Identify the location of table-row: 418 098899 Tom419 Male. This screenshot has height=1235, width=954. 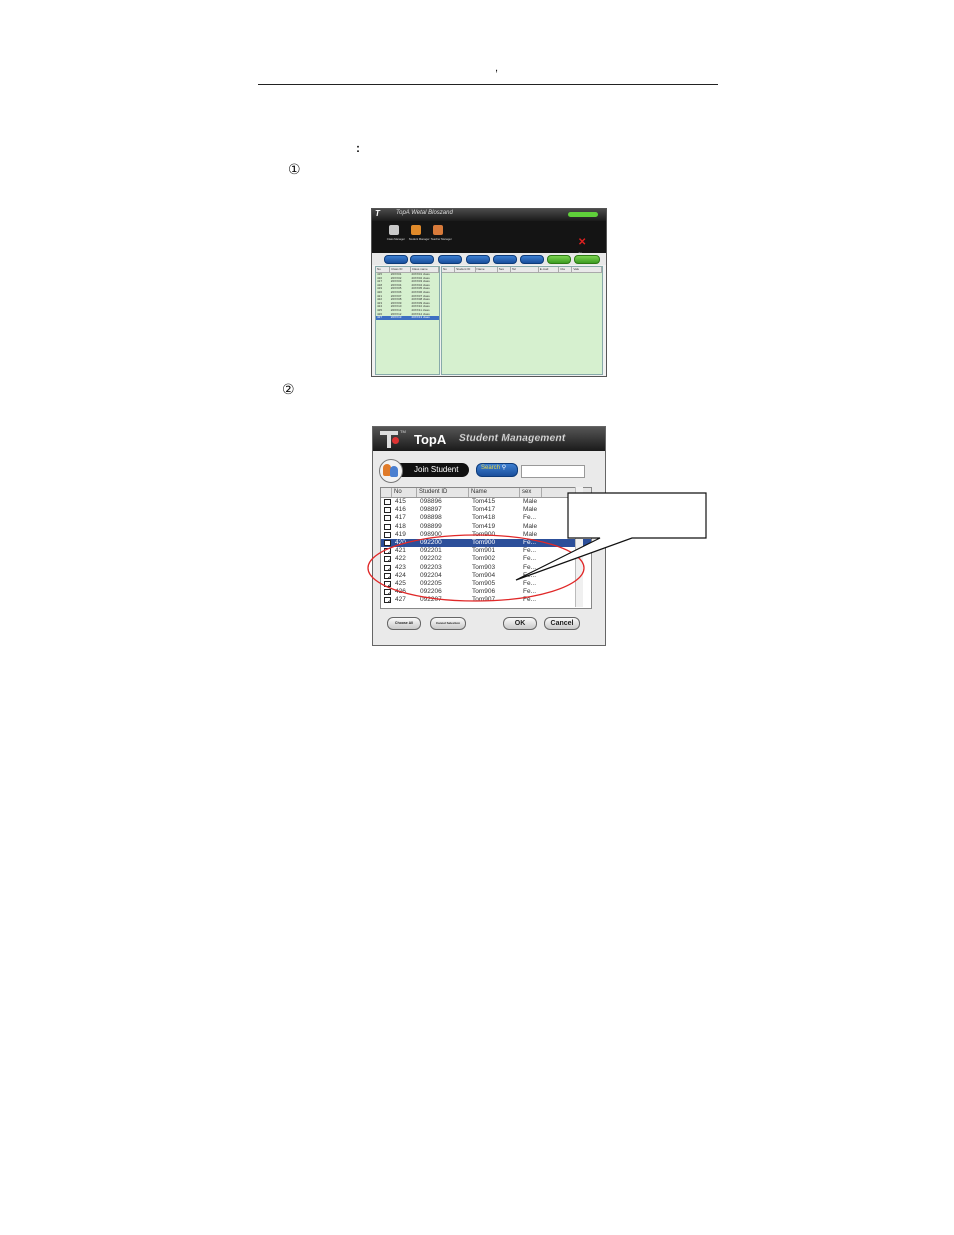
(486, 527).